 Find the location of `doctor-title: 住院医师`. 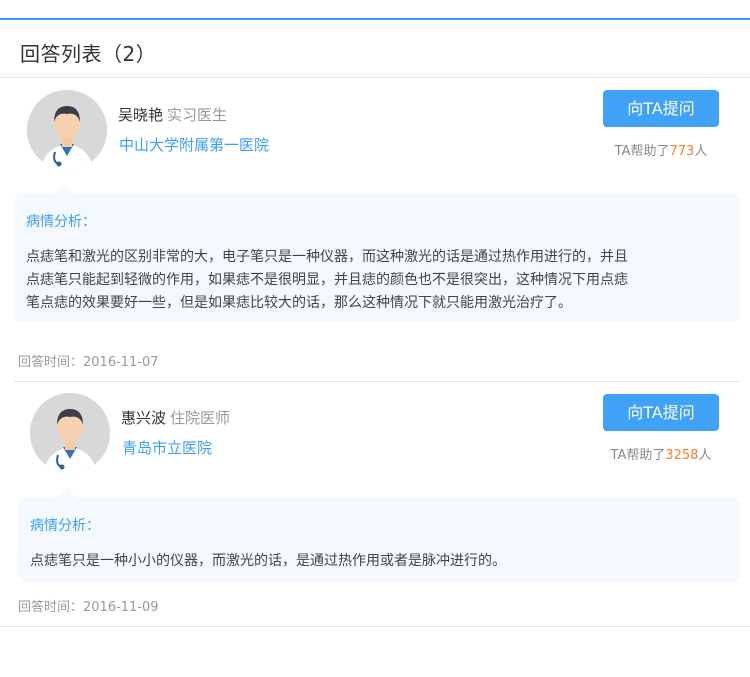

doctor-title: 住院医师 is located at coordinates (200, 418).